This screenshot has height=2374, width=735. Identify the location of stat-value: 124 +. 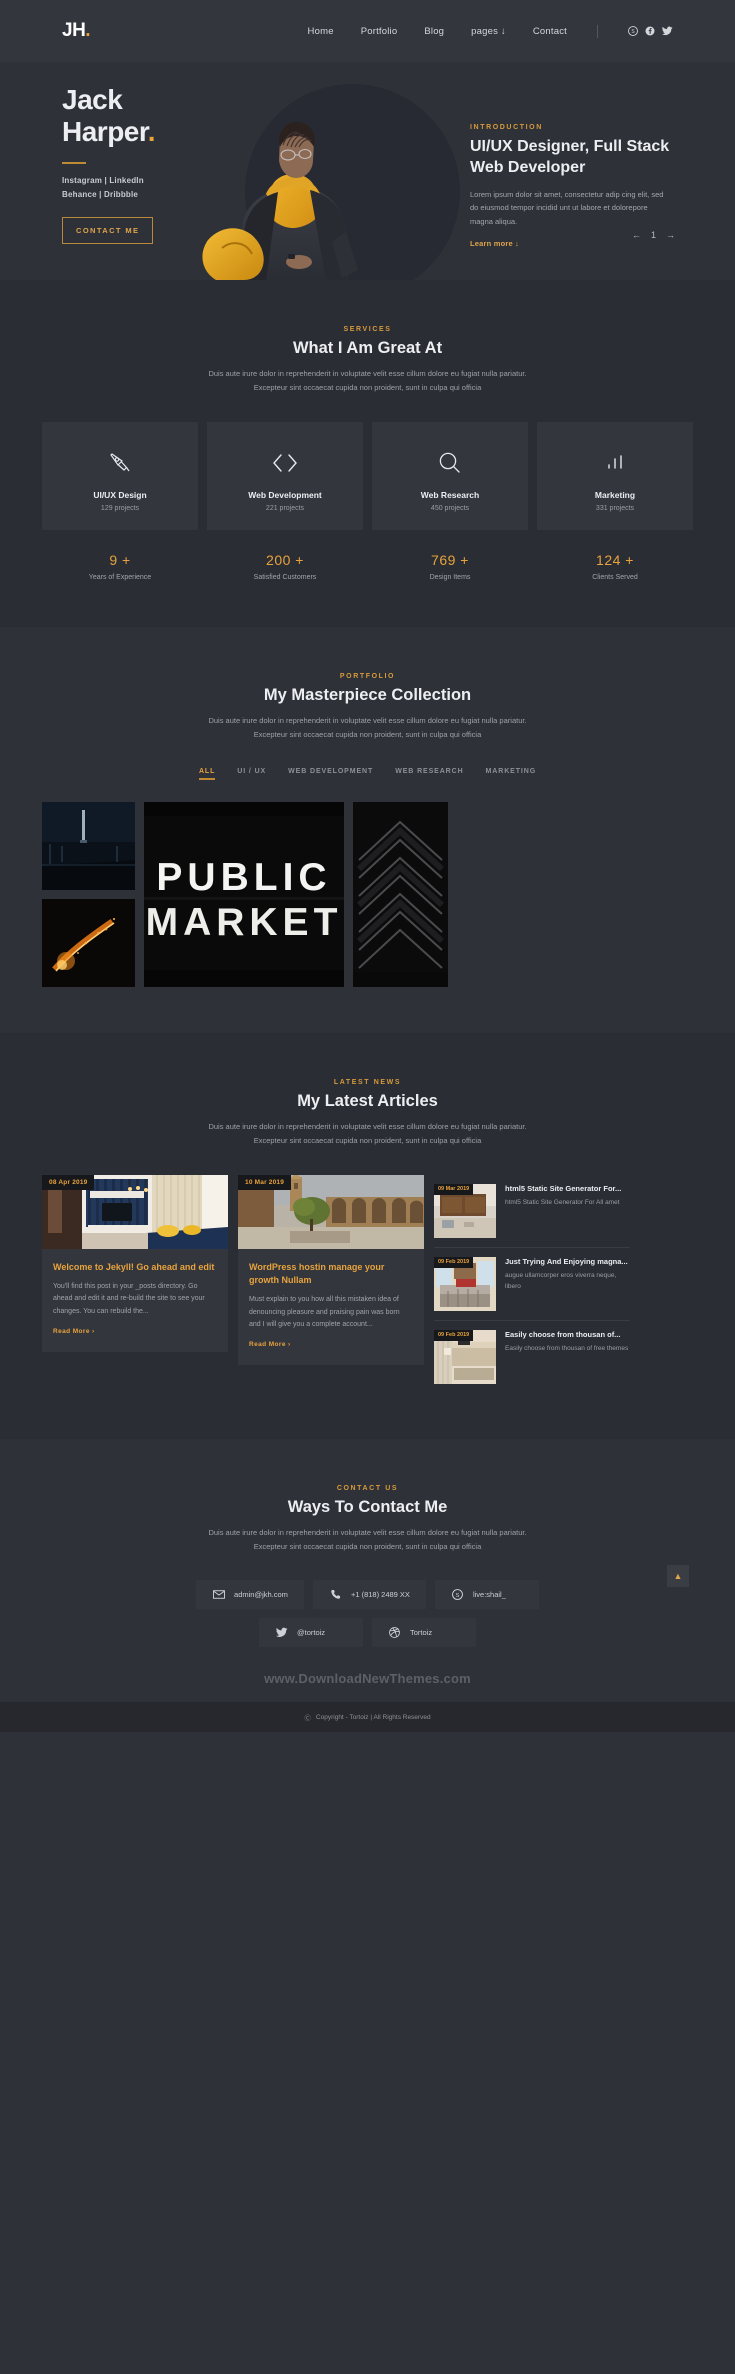
(615, 559).